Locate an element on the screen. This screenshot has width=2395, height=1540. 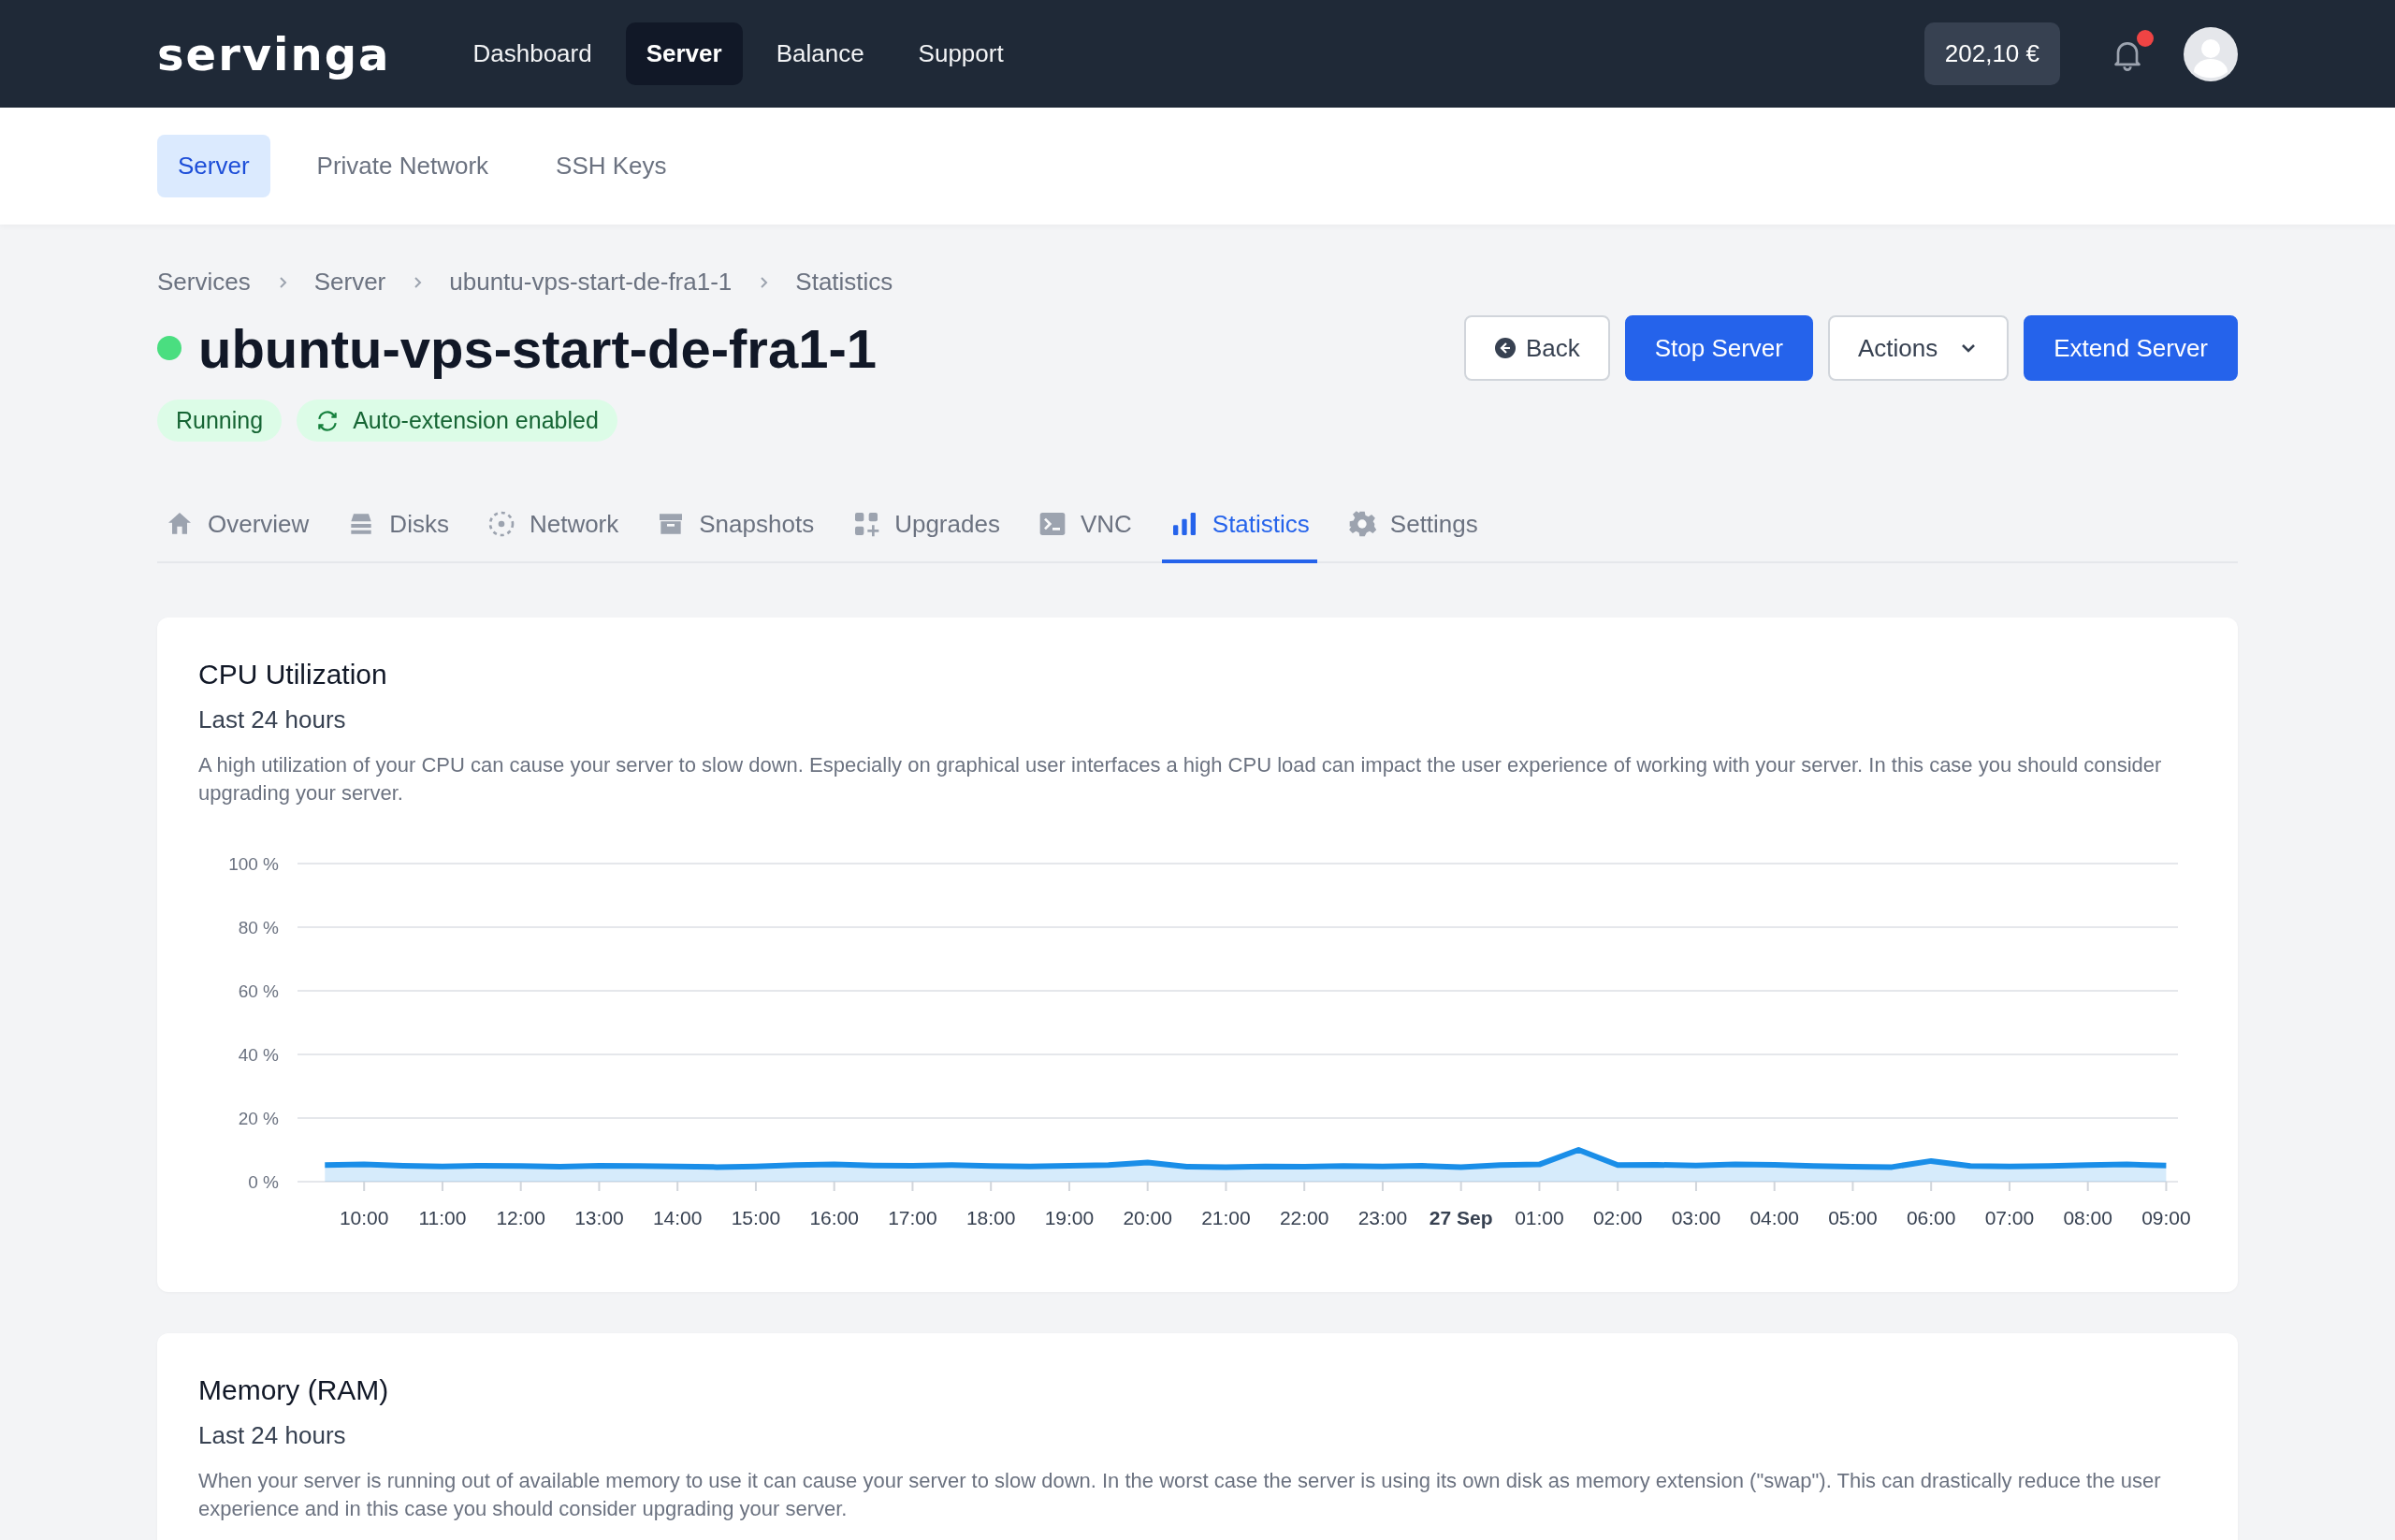
section-tab: Snapshots is located at coordinates (735, 528).